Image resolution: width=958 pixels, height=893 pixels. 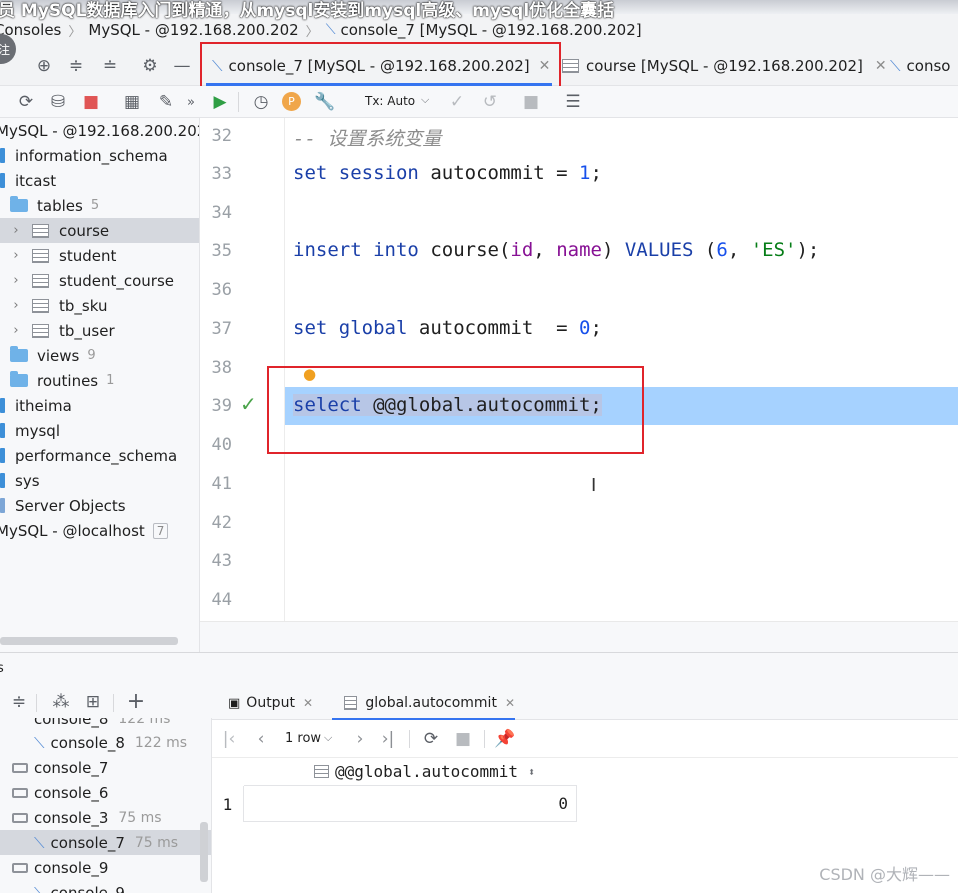 What do you see at coordinates (531, 102) in the screenshot?
I see `cancel-icon: ■` at bounding box center [531, 102].